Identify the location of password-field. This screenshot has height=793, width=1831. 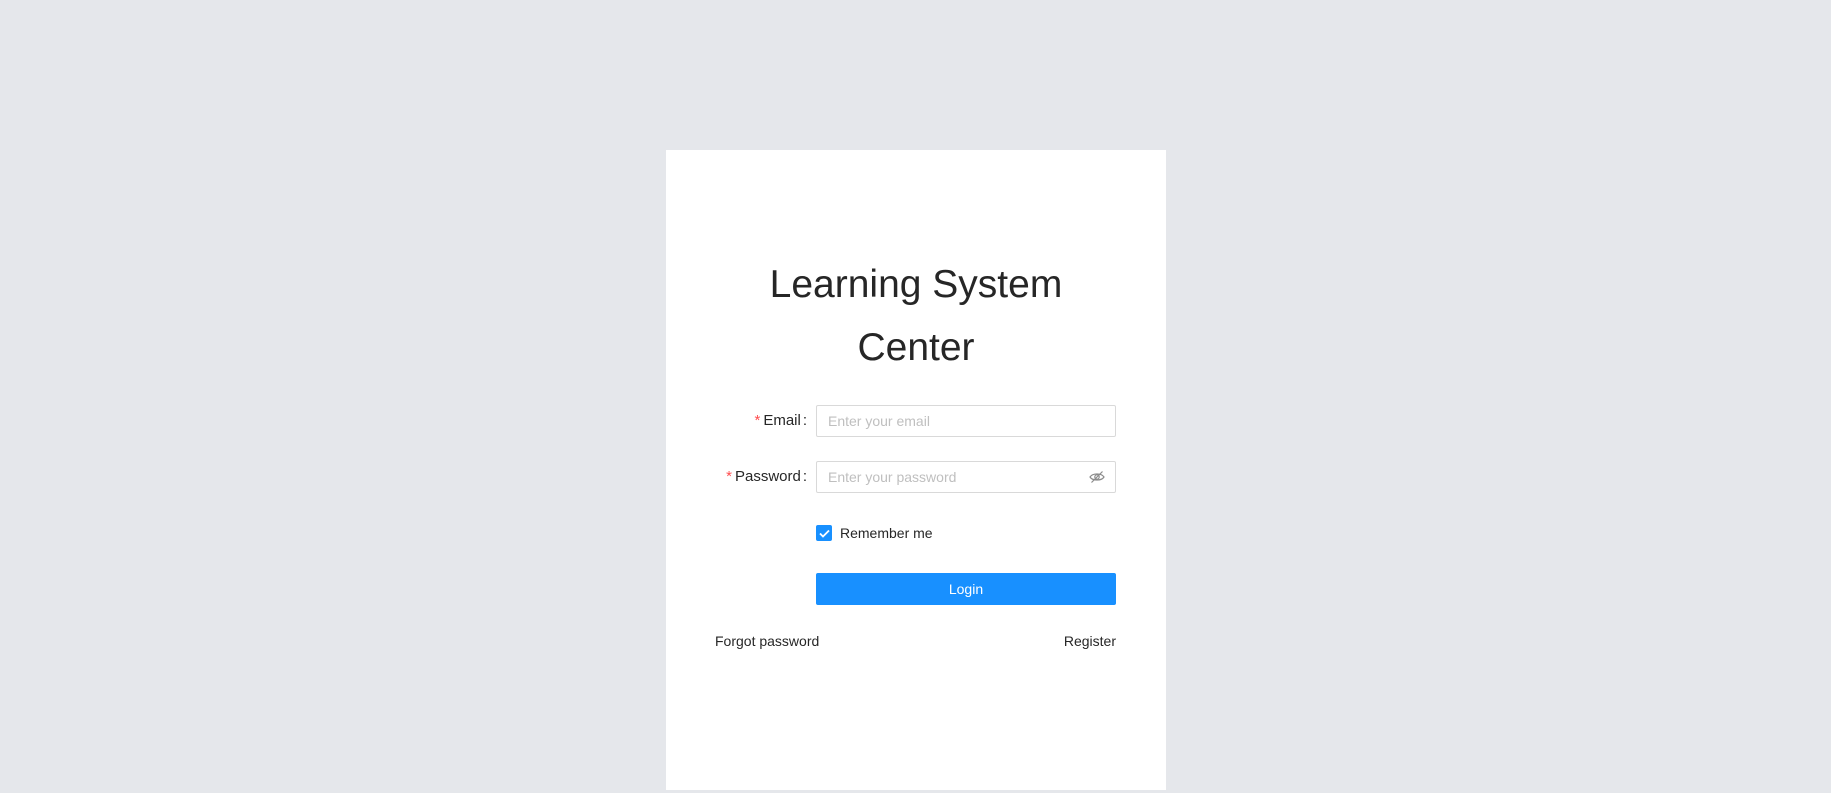
(953, 477).